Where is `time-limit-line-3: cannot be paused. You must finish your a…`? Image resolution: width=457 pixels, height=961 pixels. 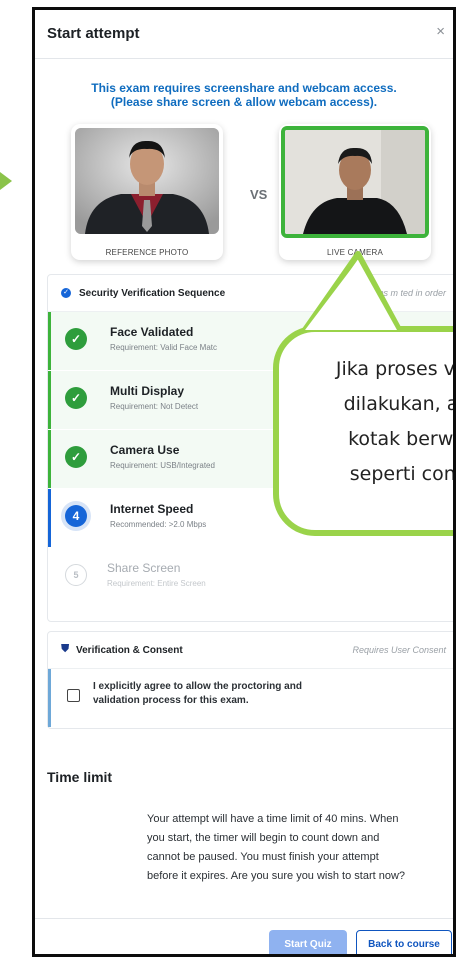 time-limit-line-3: cannot be paused. You must finish your a… is located at coordinates (263, 857).